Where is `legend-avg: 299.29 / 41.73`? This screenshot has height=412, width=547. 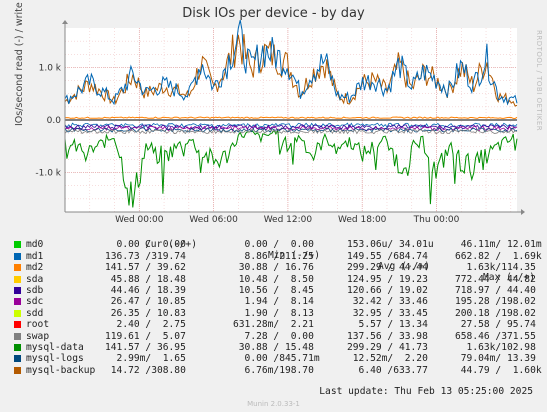 legend-avg: 299.29 / 41.73 is located at coordinates (387, 347).